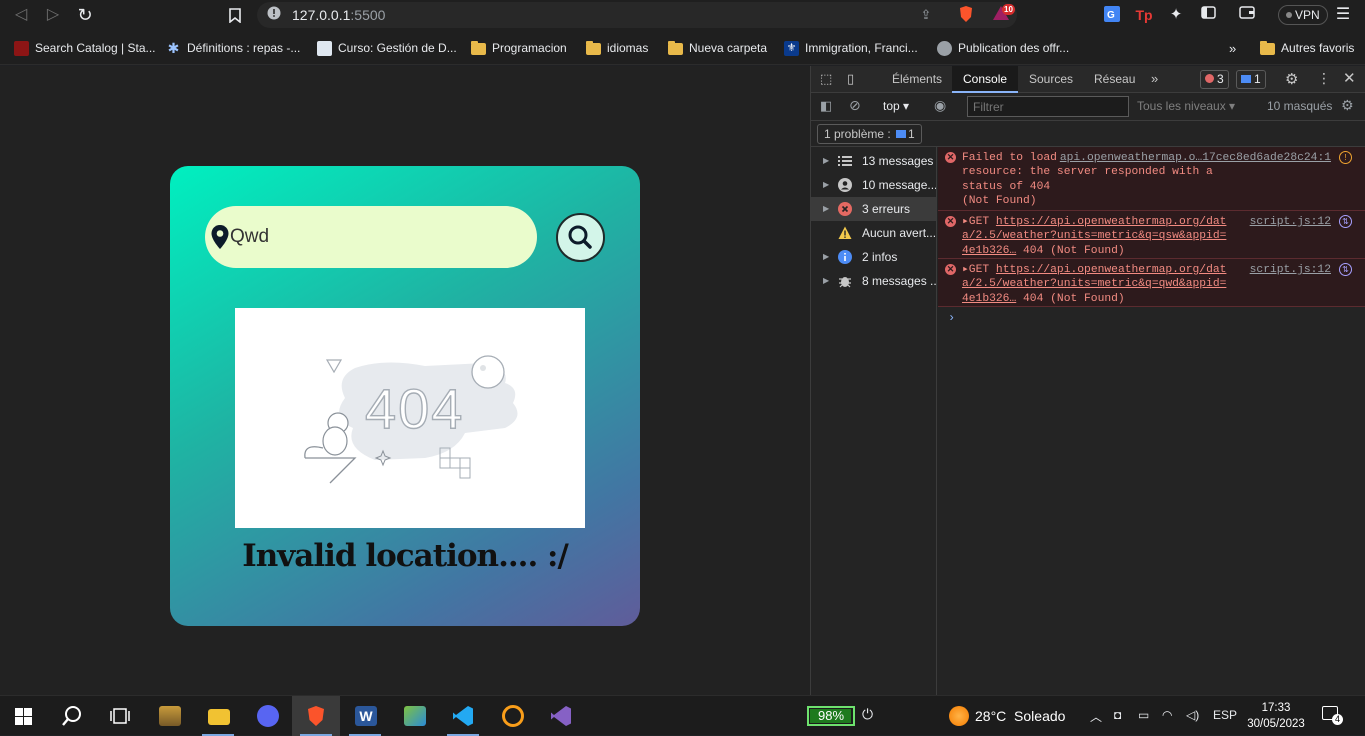  Describe the element at coordinates (873, 257) in the screenshot. I see `sidebar-item-info: ▶ 2 infos` at that location.